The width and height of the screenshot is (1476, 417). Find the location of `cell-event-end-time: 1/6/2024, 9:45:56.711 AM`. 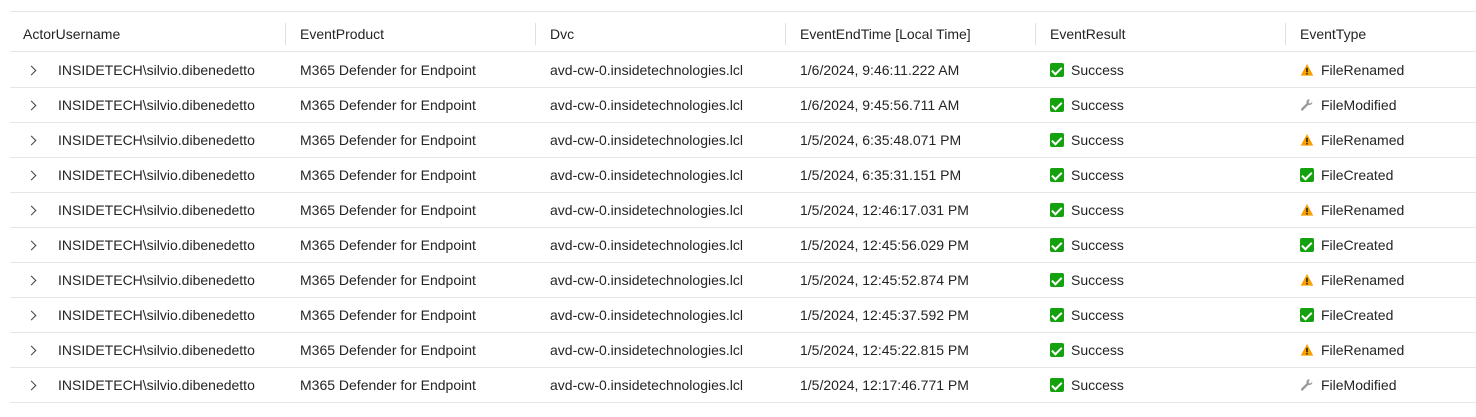

cell-event-end-time: 1/6/2024, 9:45:56.711 AM is located at coordinates (880, 105).